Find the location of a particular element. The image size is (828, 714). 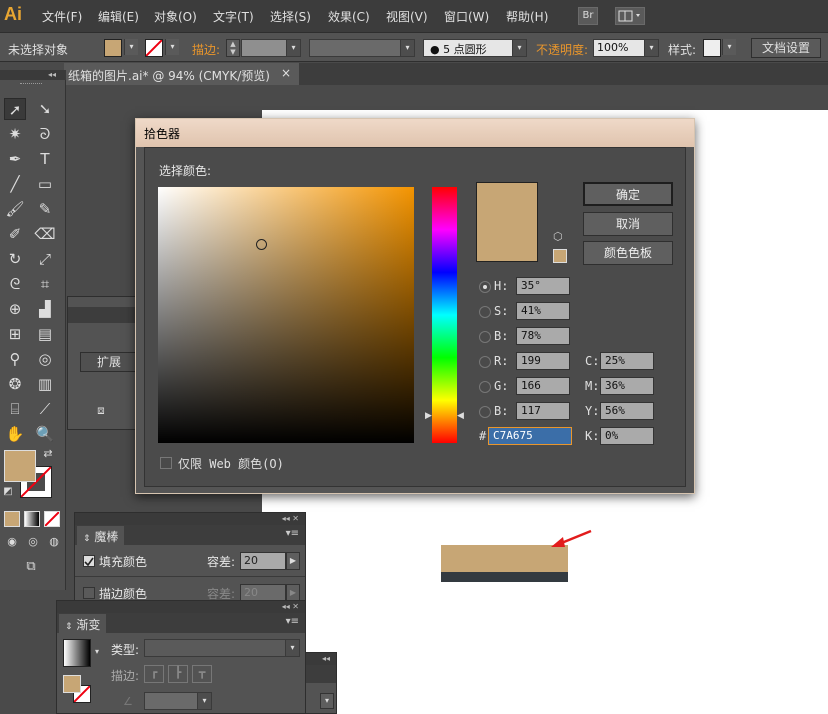

panel-grip is located at coordinates (31, 84).